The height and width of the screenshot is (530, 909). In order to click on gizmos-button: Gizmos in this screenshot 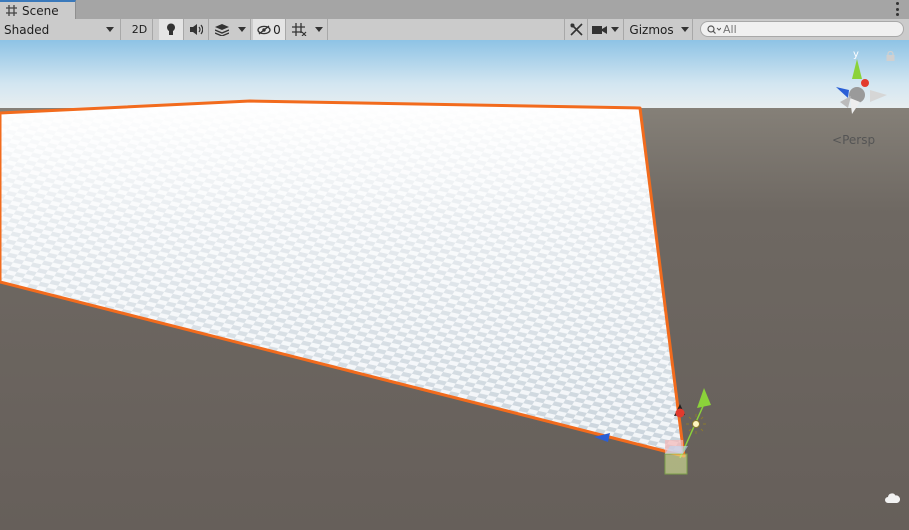, I will do `click(650, 29)`.